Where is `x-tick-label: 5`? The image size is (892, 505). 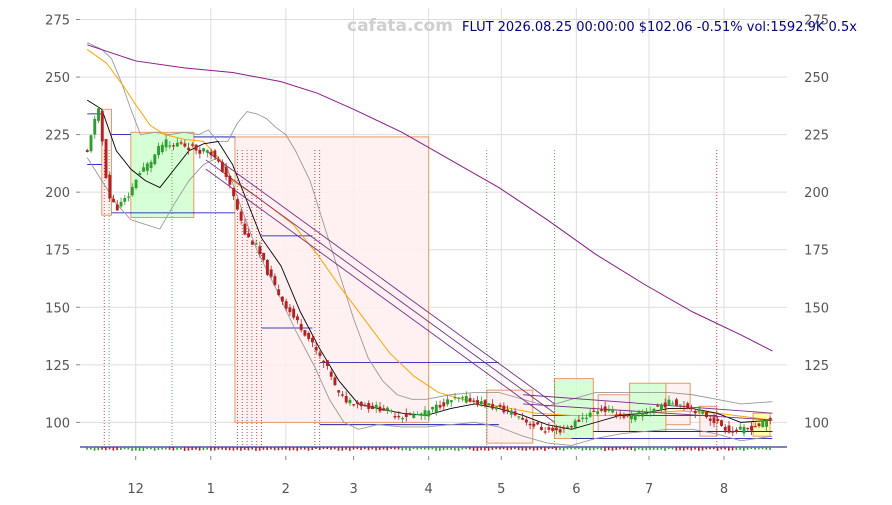
x-tick-label: 5 is located at coordinates (501, 489).